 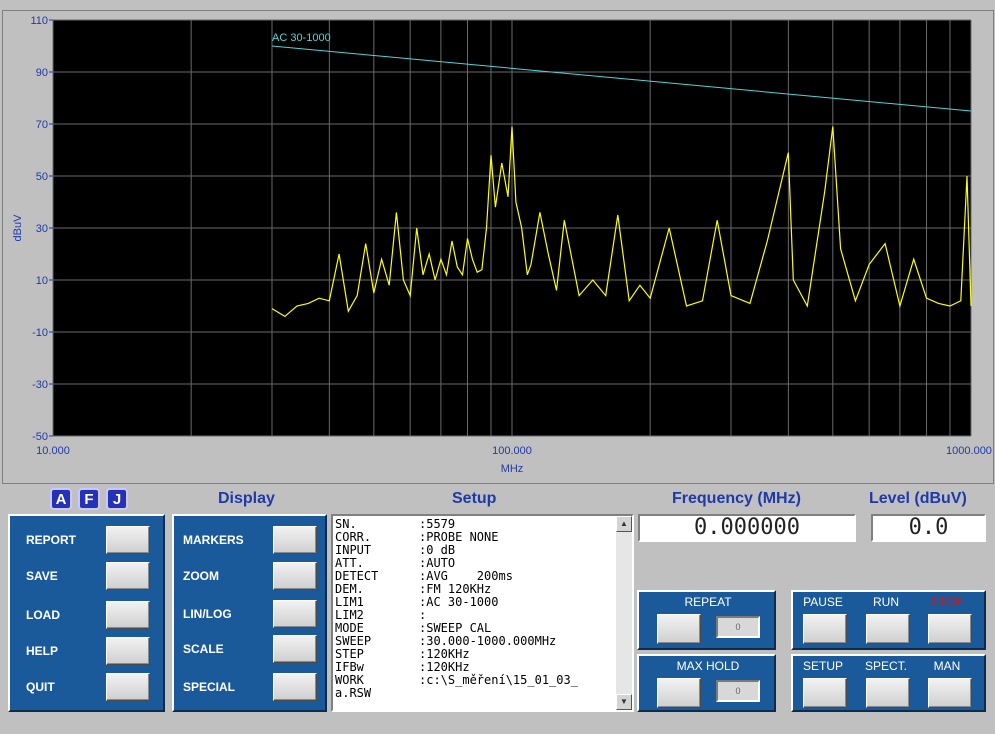 What do you see at coordinates (498, 680) in the screenshot?
I see `setup-line-value: :c:\S_měření\15_01_03_` at bounding box center [498, 680].